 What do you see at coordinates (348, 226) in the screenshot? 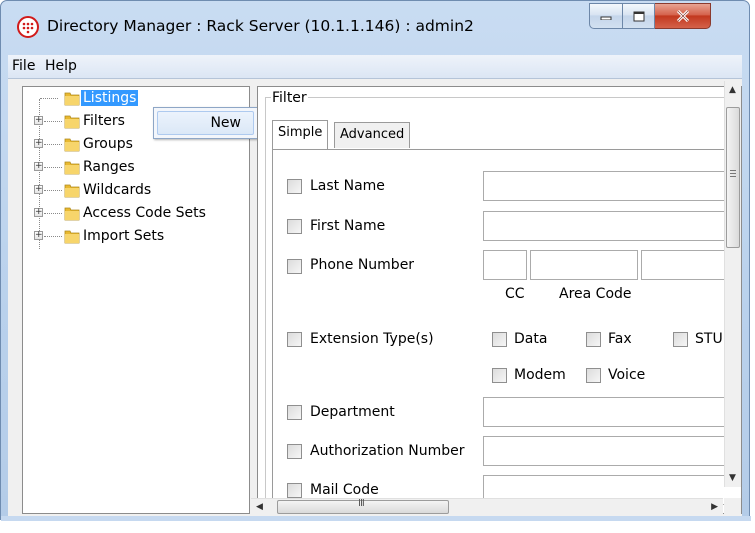
I see `first-name-label: First Name` at bounding box center [348, 226].